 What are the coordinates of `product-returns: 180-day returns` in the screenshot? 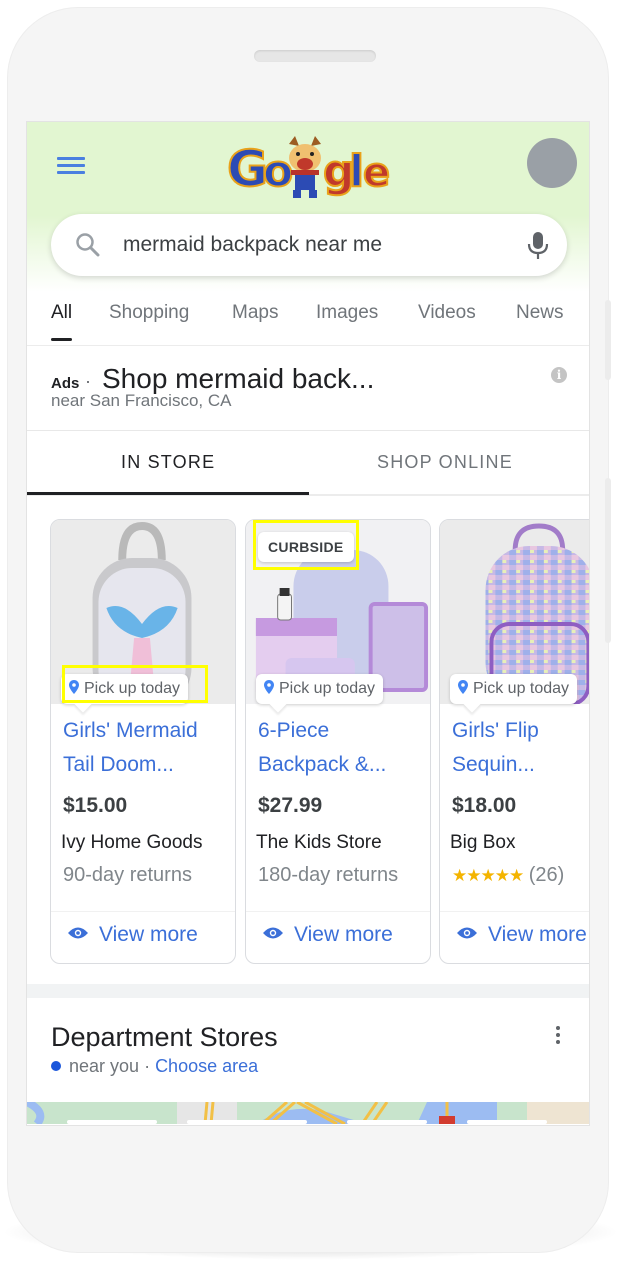 It's located at (328, 875).